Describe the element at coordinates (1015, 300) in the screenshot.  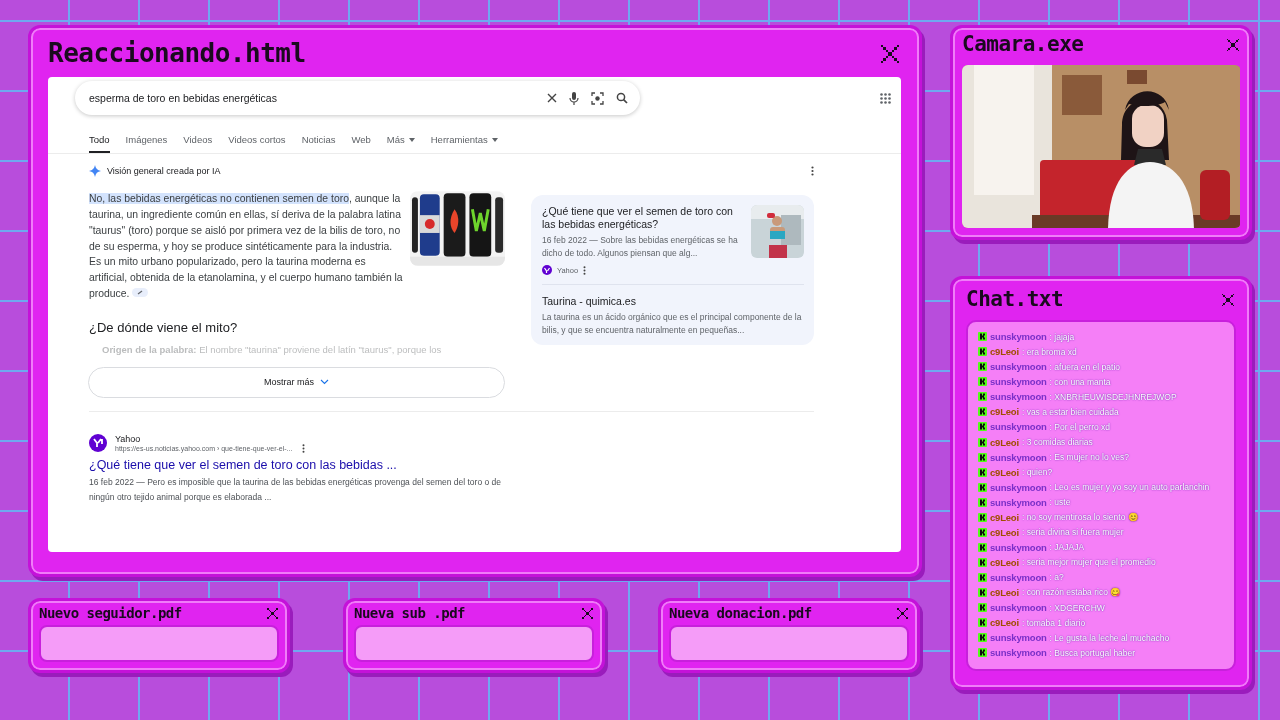
I see `window-title: Chat.txt` at that location.